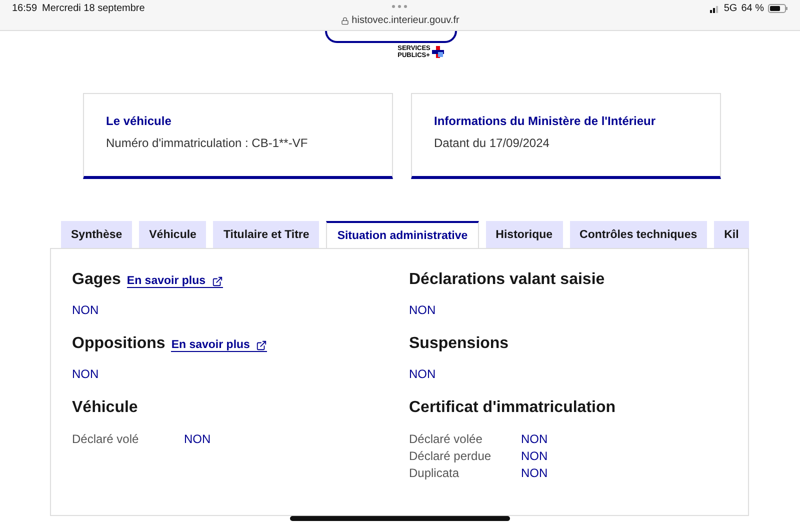  What do you see at coordinates (752, 8) in the screenshot?
I see `battery-level: 64 %` at bounding box center [752, 8].